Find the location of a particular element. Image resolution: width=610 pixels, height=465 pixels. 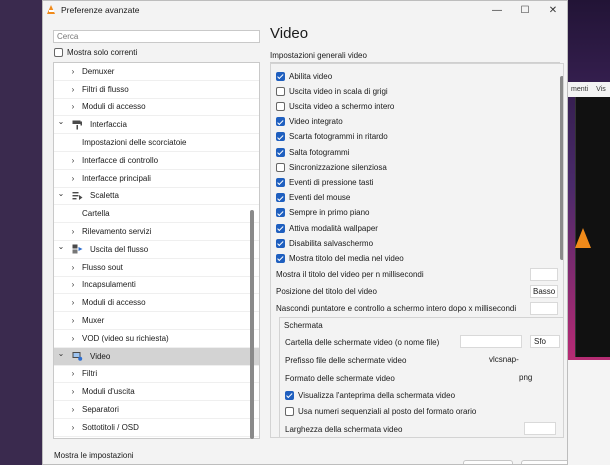

title-duration-input is located at coordinates (544, 274).